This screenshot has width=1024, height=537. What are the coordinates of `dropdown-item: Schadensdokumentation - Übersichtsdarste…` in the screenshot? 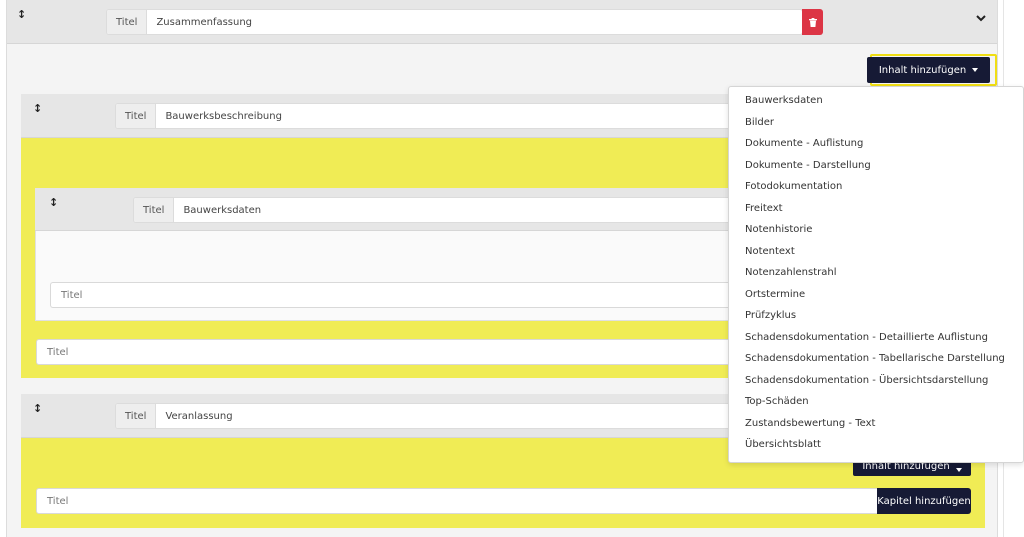 It's located at (866, 380).